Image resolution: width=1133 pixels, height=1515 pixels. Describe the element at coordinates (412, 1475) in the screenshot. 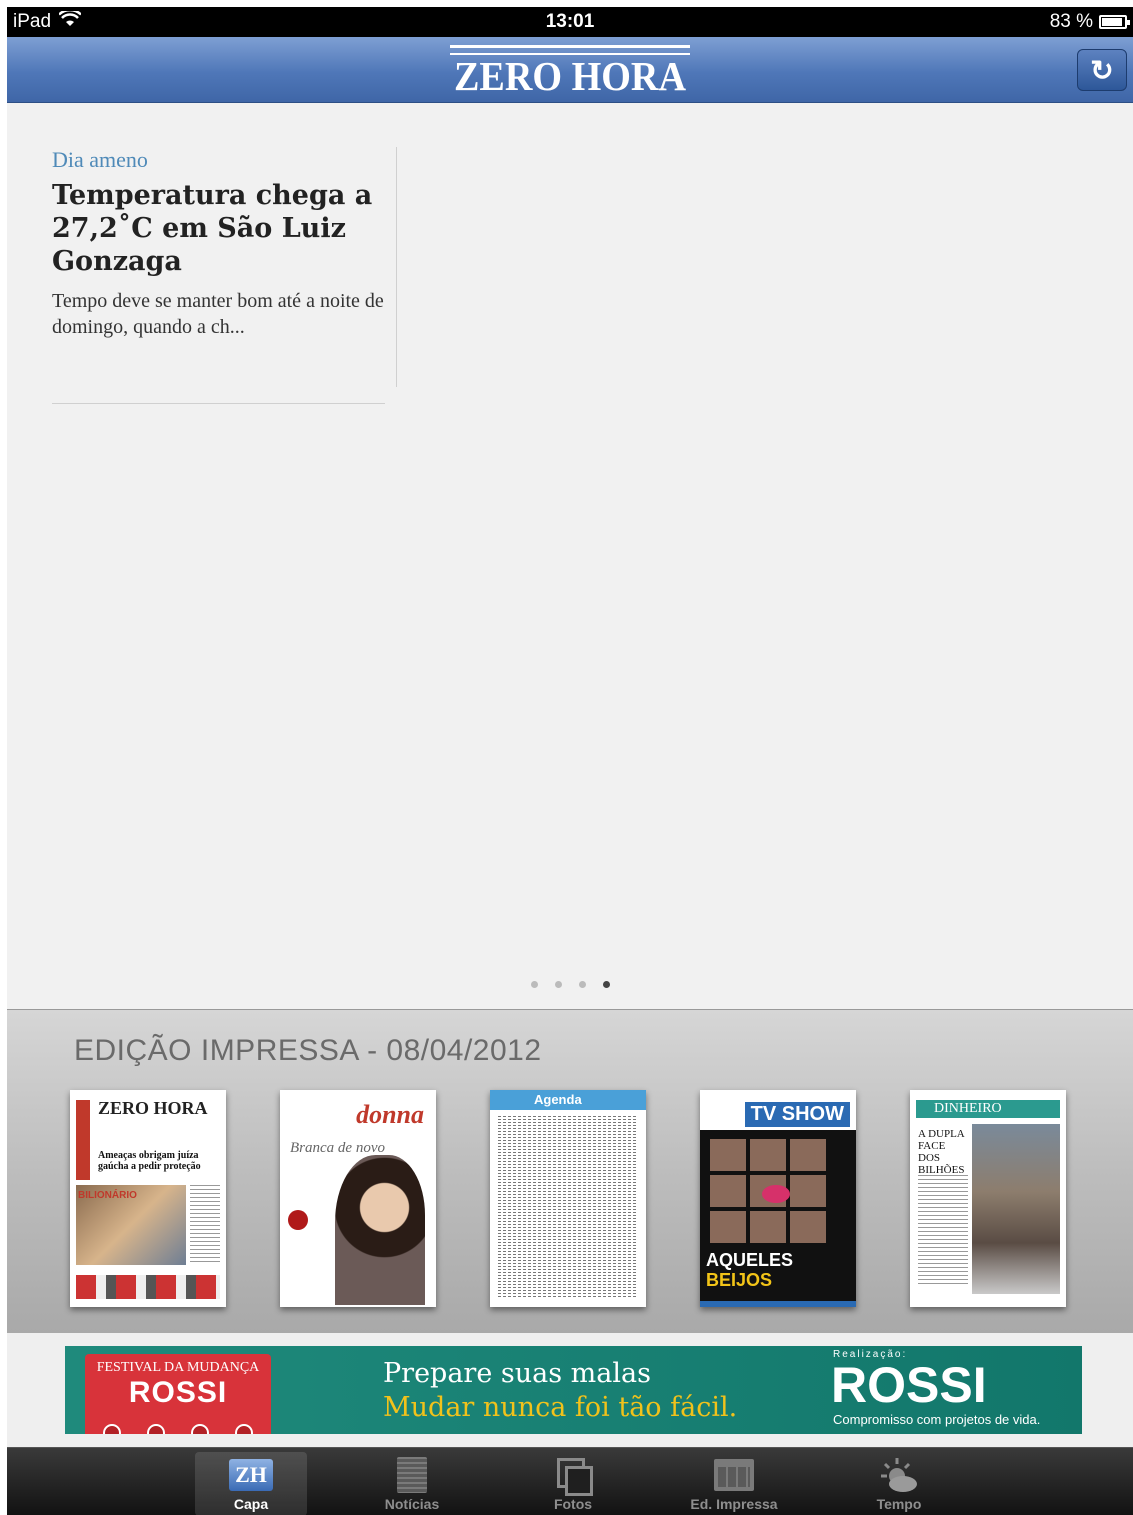

I see `document-icon` at that location.